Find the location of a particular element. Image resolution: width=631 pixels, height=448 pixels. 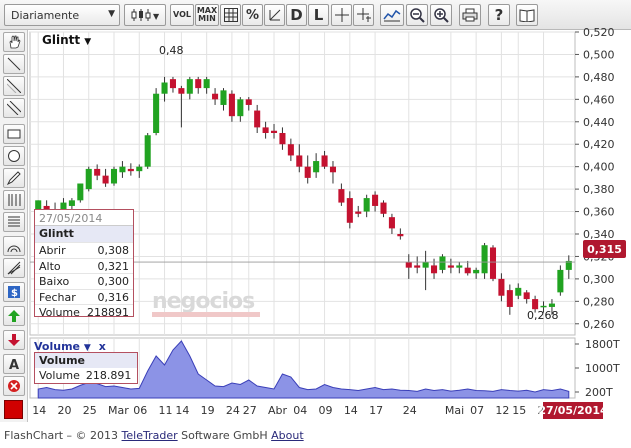

volume-title: Volume is located at coordinates (86, 360).